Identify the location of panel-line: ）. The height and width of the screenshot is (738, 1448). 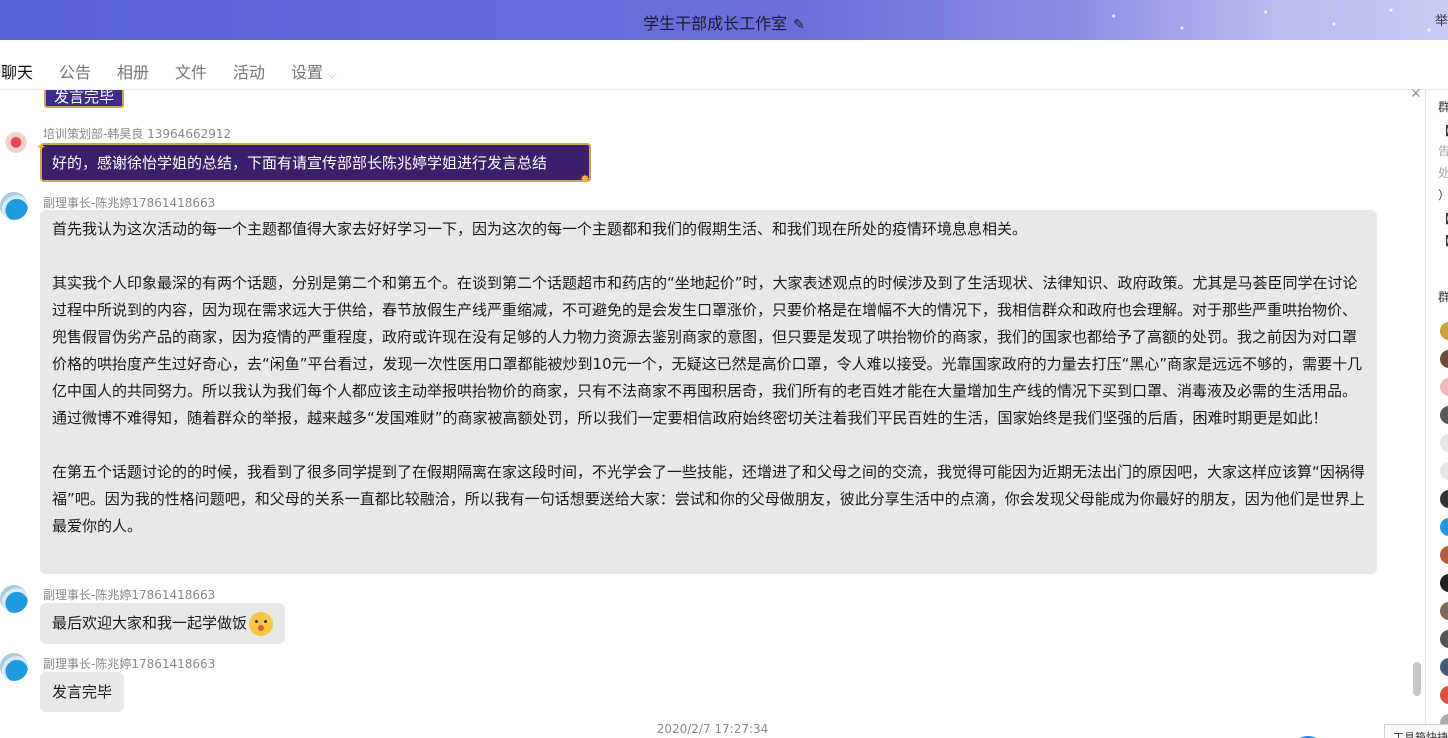
(1443, 194).